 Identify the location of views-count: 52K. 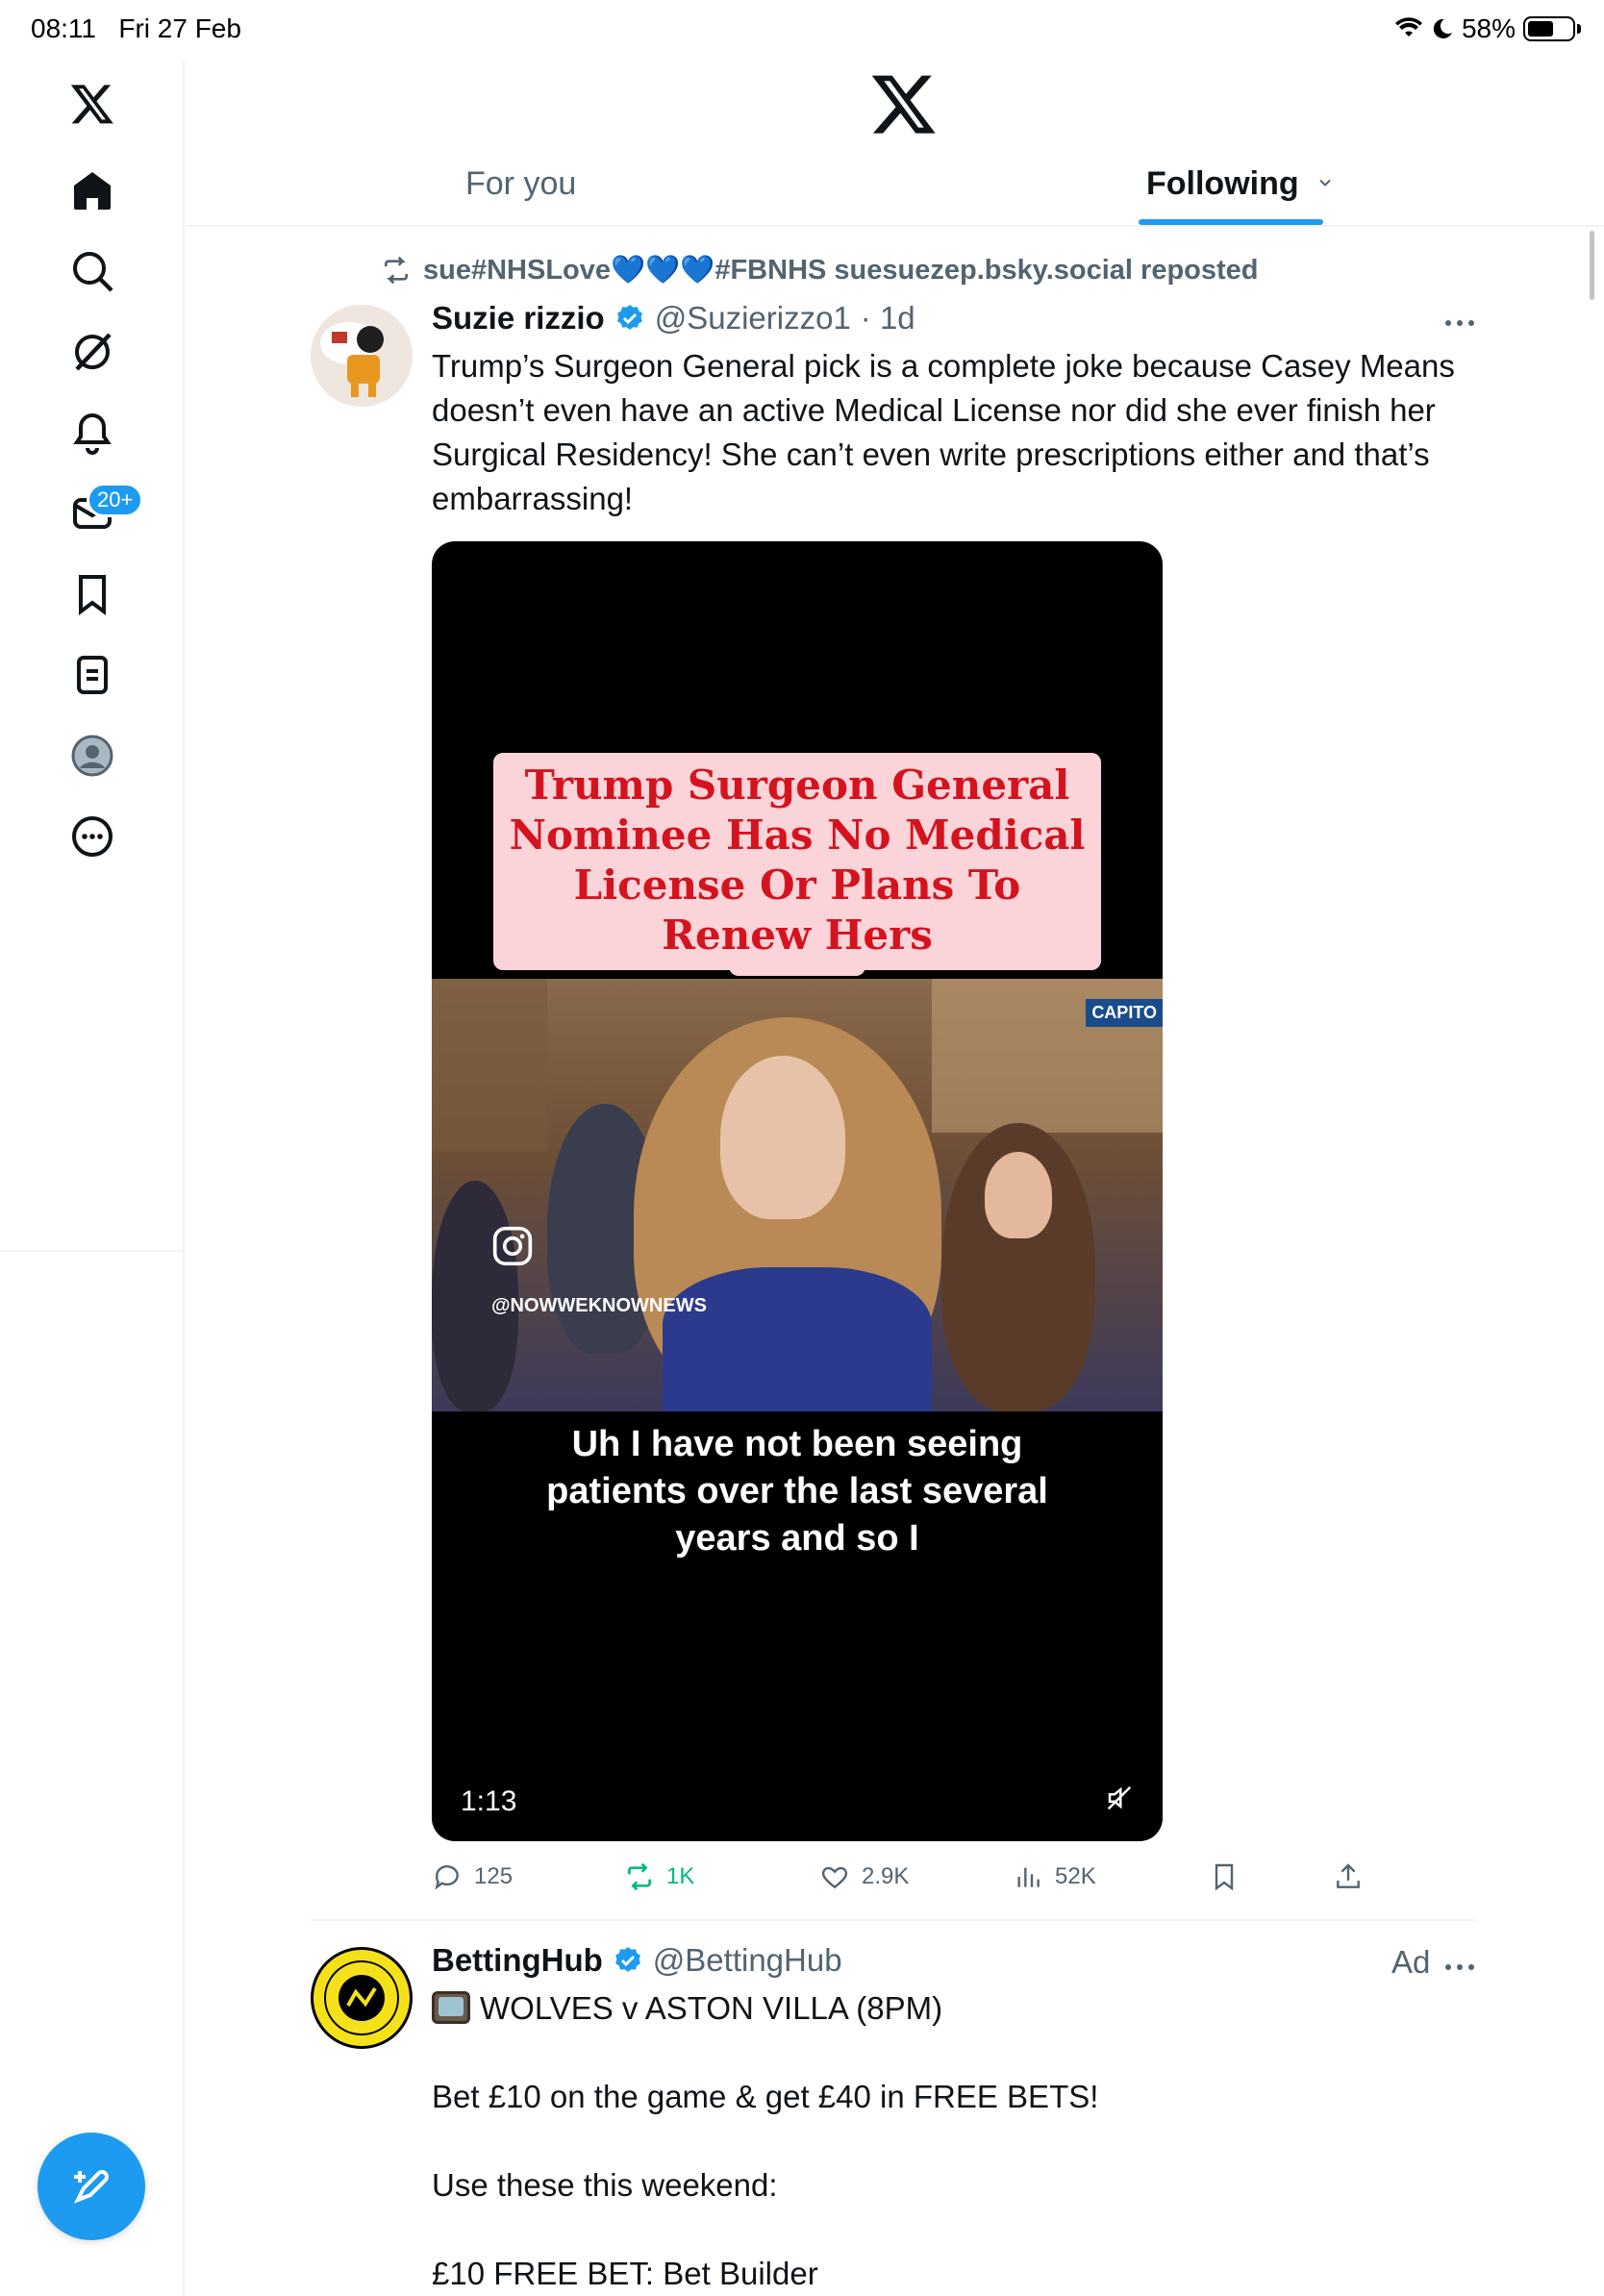
(1075, 1876).